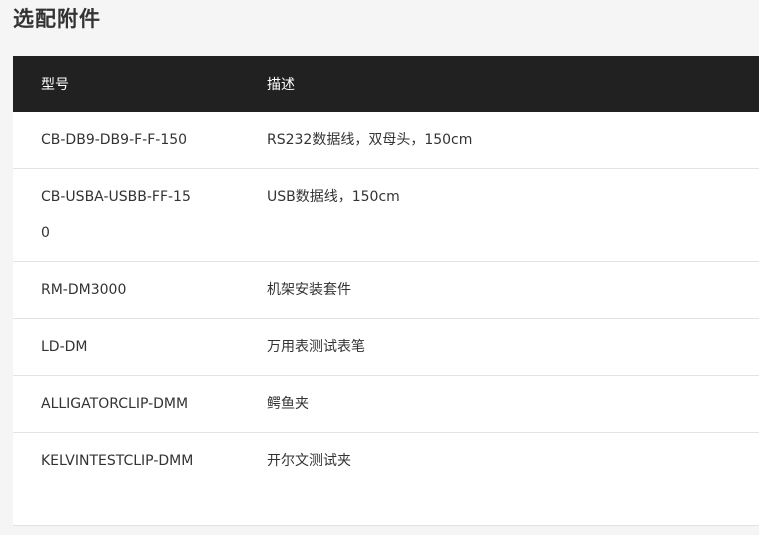 Image resolution: width=759 pixels, height=535 pixels. What do you see at coordinates (333, 197) in the screenshot?
I see `description-cell: USB数据线，150cm` at bounding box center [333, 197].